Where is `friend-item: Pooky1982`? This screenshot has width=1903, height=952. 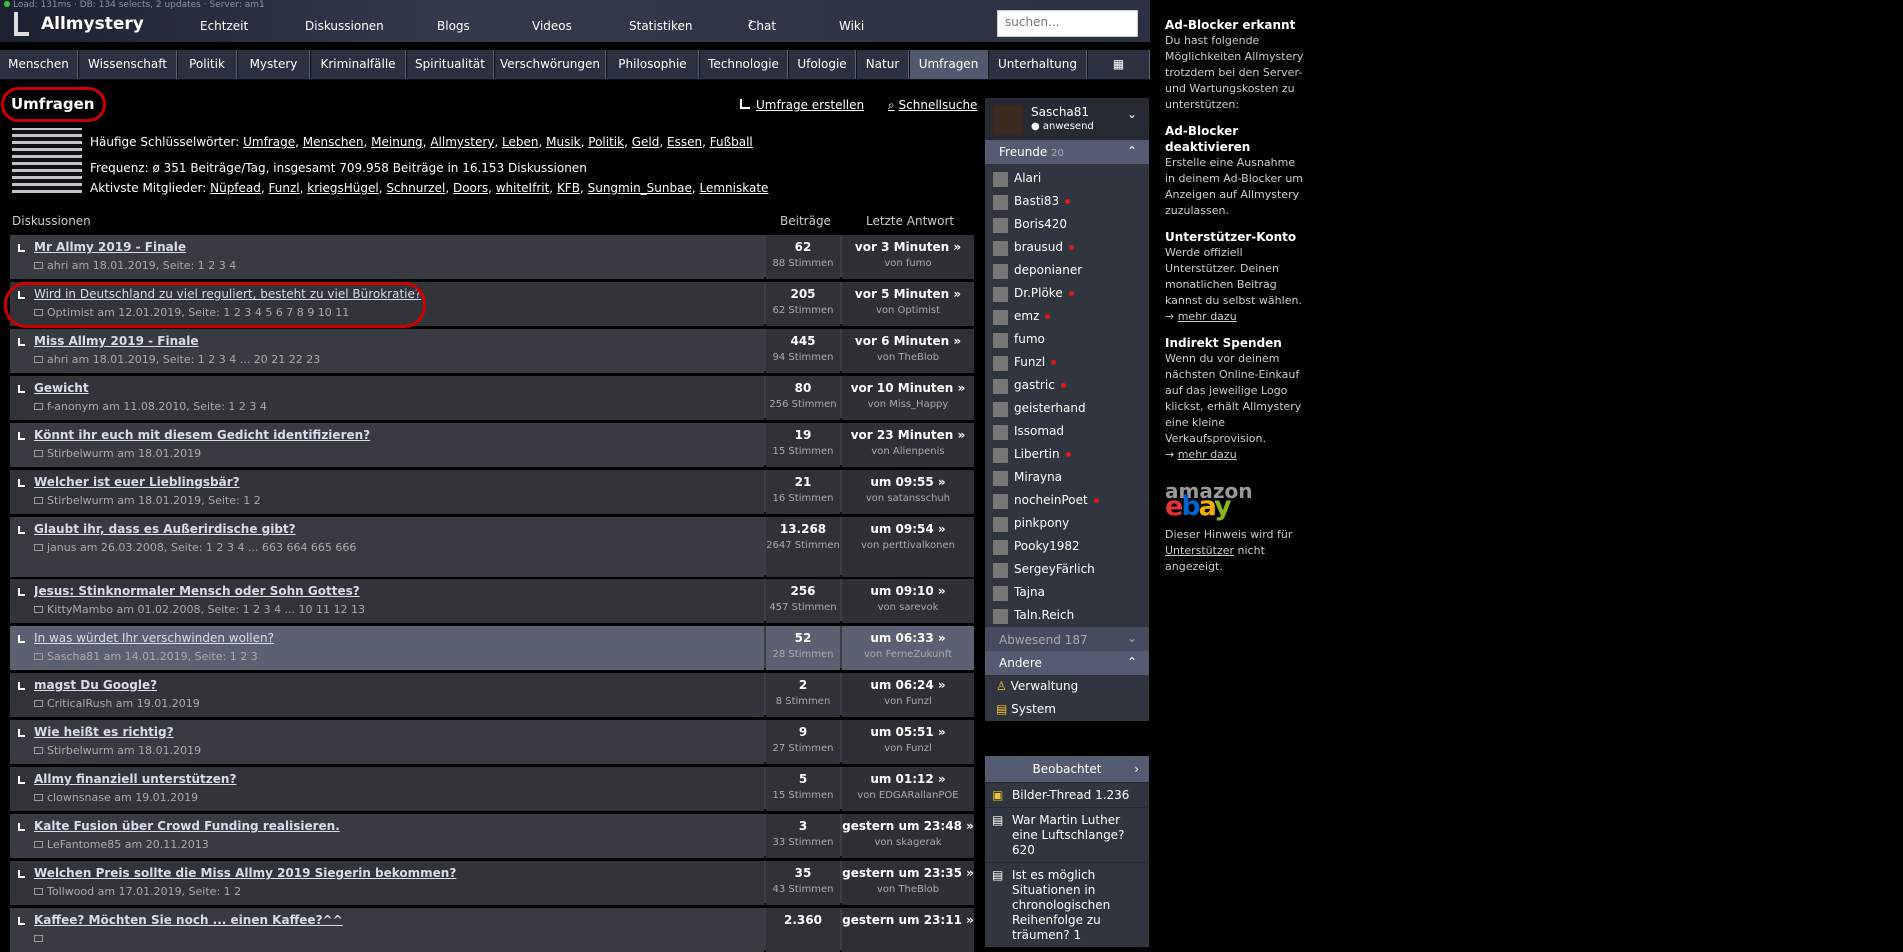
friend-item: Pooky1982 is located at coordinates (1067, 546).